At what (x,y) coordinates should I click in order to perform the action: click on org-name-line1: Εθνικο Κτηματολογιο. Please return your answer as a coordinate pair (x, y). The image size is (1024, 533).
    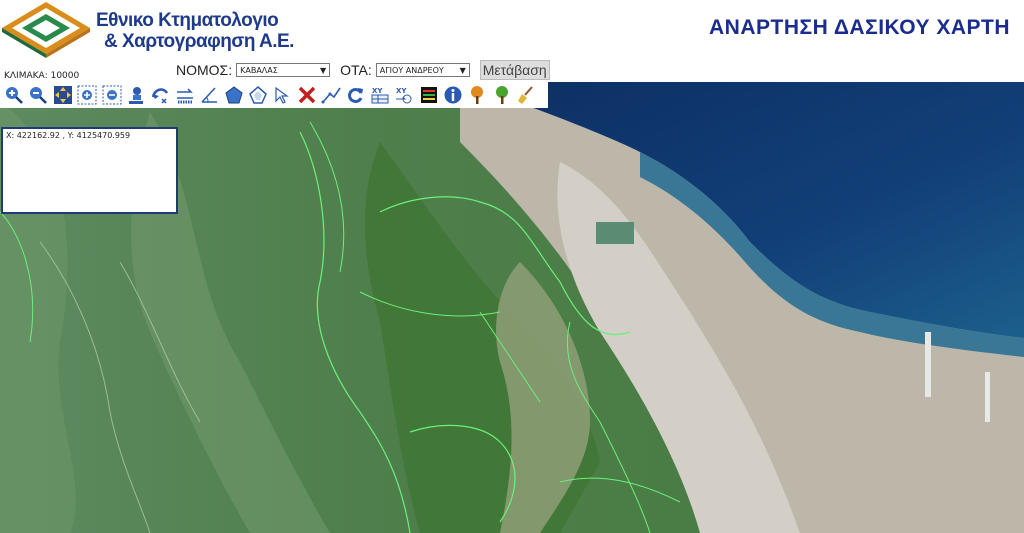
    Looking at the image, I should click on (187, 20).